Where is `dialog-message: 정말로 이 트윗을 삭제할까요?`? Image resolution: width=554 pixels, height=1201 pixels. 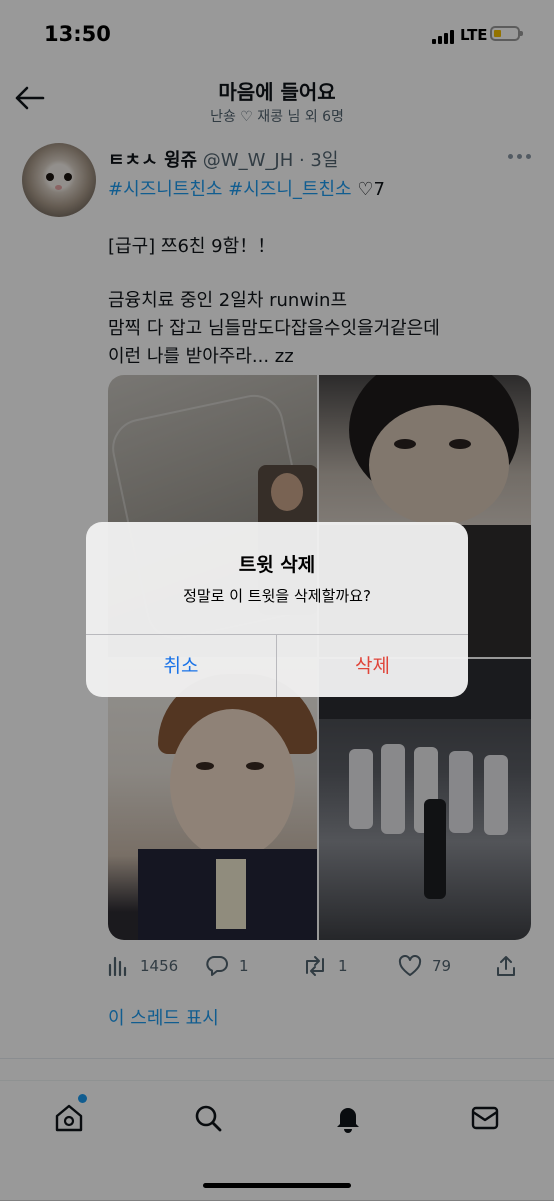 dialog-message: 정말로 이 트윗을 삭제할까요? is located at coordinates (277, 596).